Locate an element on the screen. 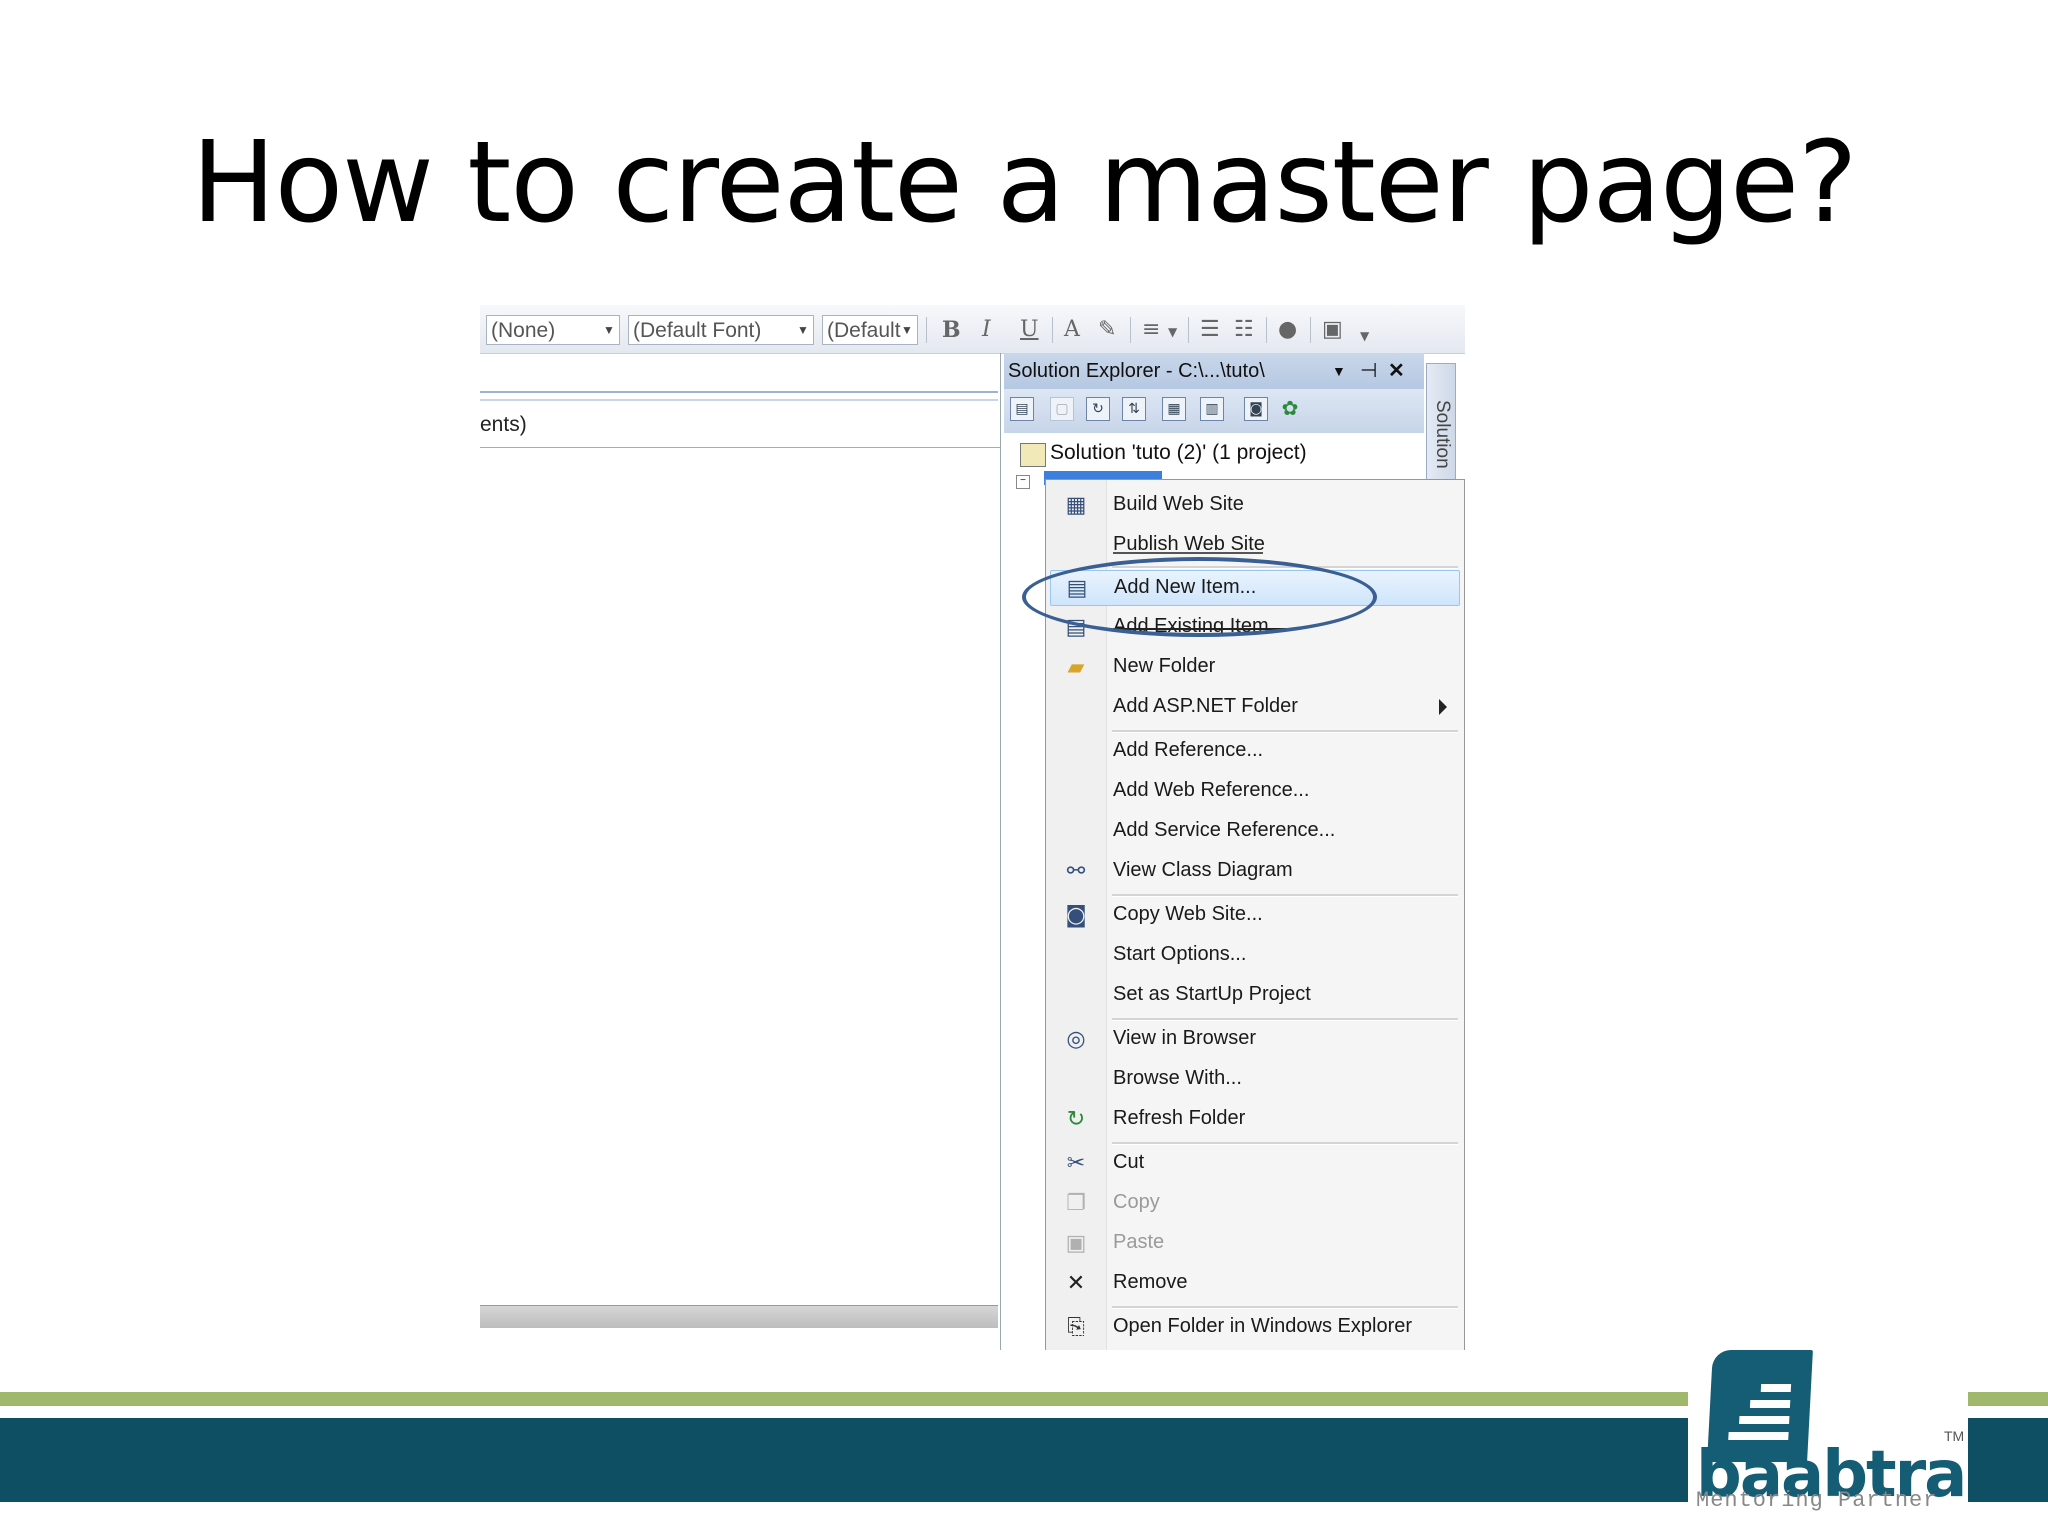  remove-icon: ✕ is located at coordinates (1076, 1283).